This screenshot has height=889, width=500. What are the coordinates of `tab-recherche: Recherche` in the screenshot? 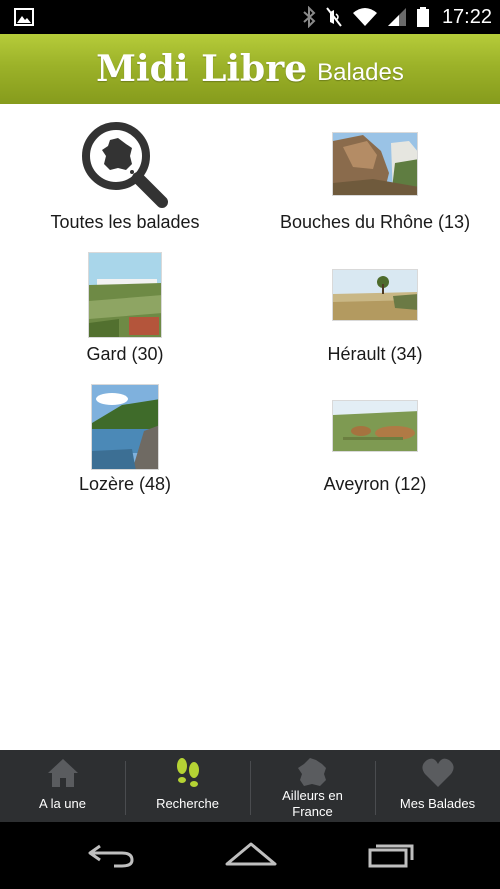 It's located at (187, 786).